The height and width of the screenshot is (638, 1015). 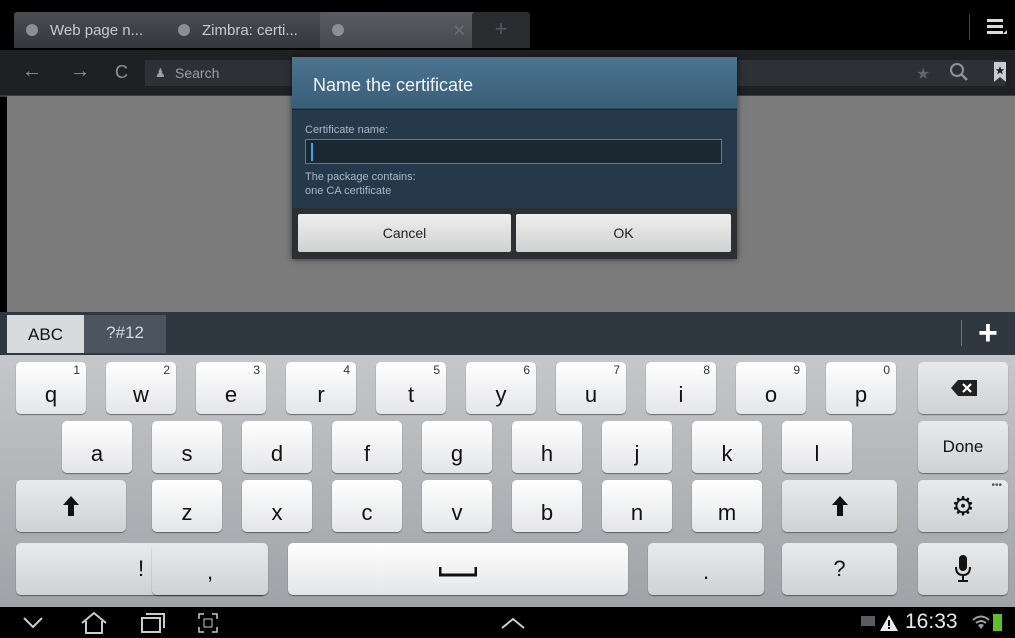 I want to click on key-k: k, so click(x=727, y=447).